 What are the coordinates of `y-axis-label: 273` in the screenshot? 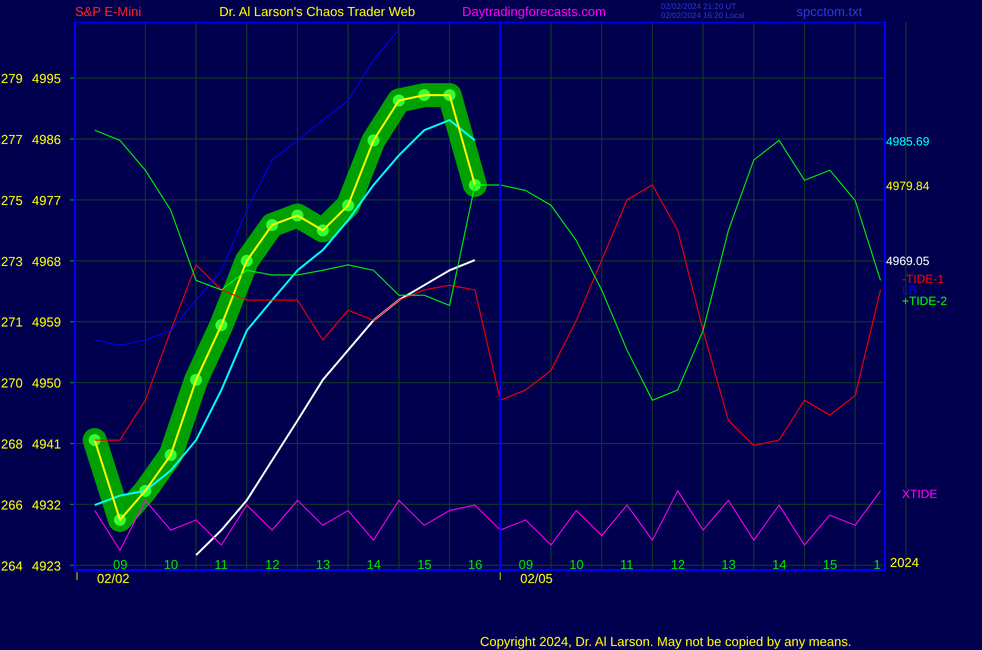 It's located at (12, 261).